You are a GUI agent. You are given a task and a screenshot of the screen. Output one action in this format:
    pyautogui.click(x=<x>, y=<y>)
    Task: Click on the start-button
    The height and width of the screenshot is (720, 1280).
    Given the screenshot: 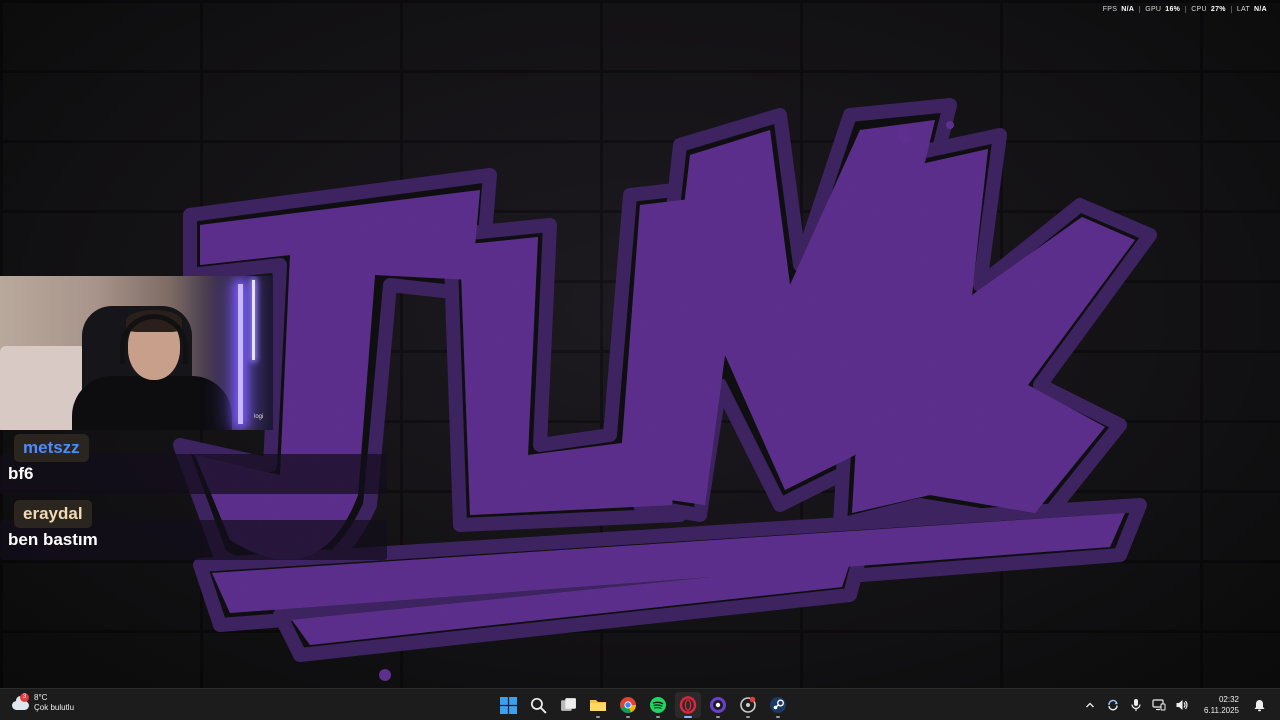 What is the action you would take?
    pyautogui.click(x=508, y=705)
    